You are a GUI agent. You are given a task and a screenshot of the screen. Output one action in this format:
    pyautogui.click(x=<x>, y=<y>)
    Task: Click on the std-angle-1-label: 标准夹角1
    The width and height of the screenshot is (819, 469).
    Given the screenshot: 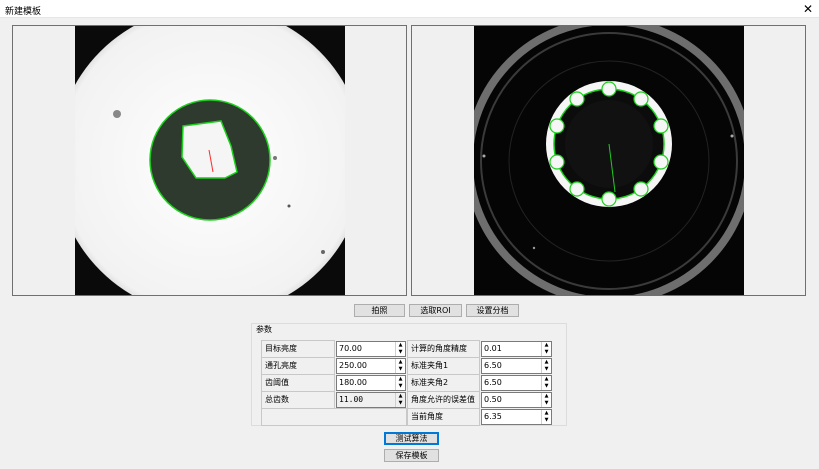 What is the action you would take?
    pyautogui.click(x=430, y=365)
    